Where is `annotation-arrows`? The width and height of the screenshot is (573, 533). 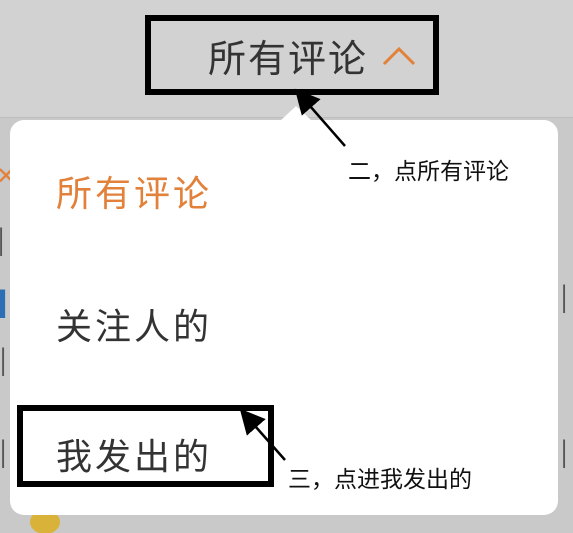
annotation-arrows is located at coordinates (292, 274).